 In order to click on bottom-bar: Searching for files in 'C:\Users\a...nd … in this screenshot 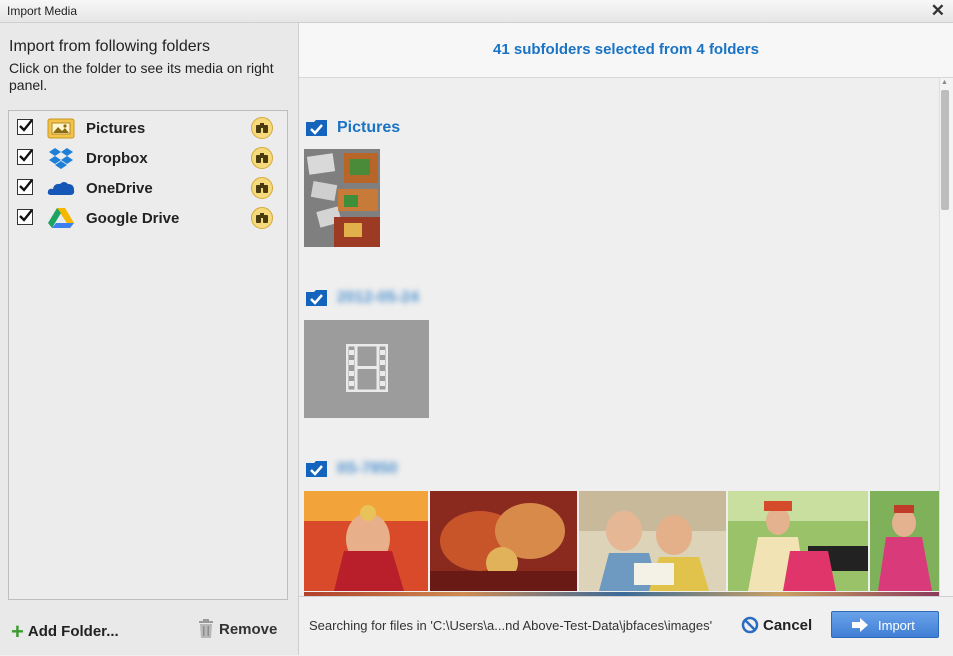, I will do `click(626, 626)`.